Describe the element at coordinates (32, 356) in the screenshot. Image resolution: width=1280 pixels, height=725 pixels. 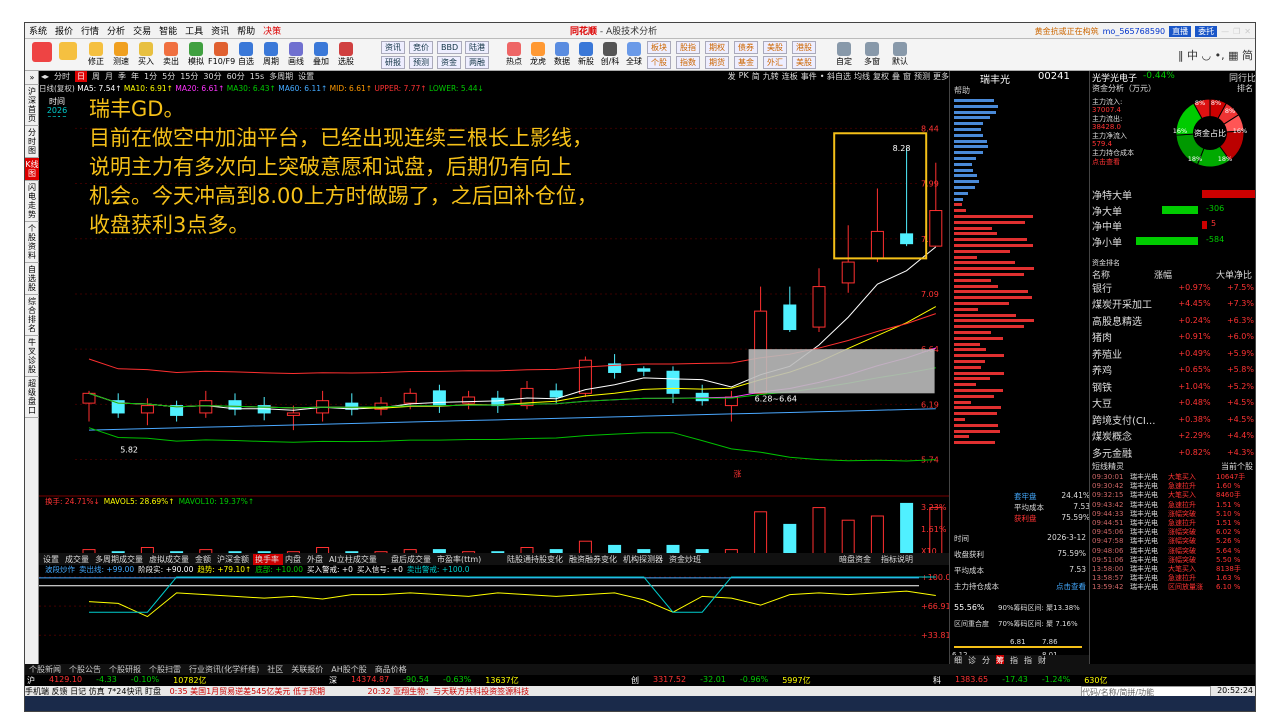
I see `nav-item-7: 牛叉诊股` at that location.